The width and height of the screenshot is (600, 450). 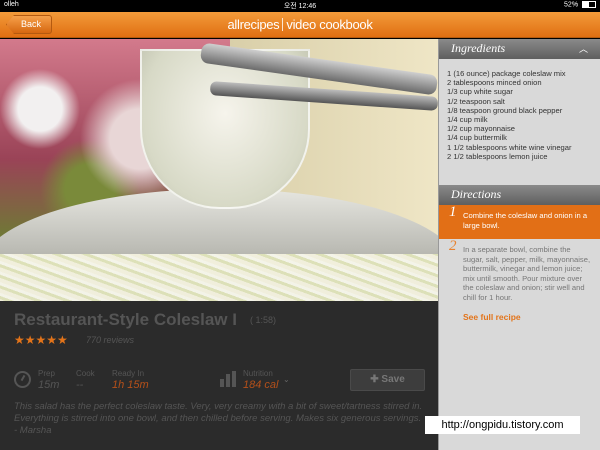 What do you see at coordinates (374, 379) in the screenshot?
I see `plus-icon: ✚` at bounding box center [374, 379].